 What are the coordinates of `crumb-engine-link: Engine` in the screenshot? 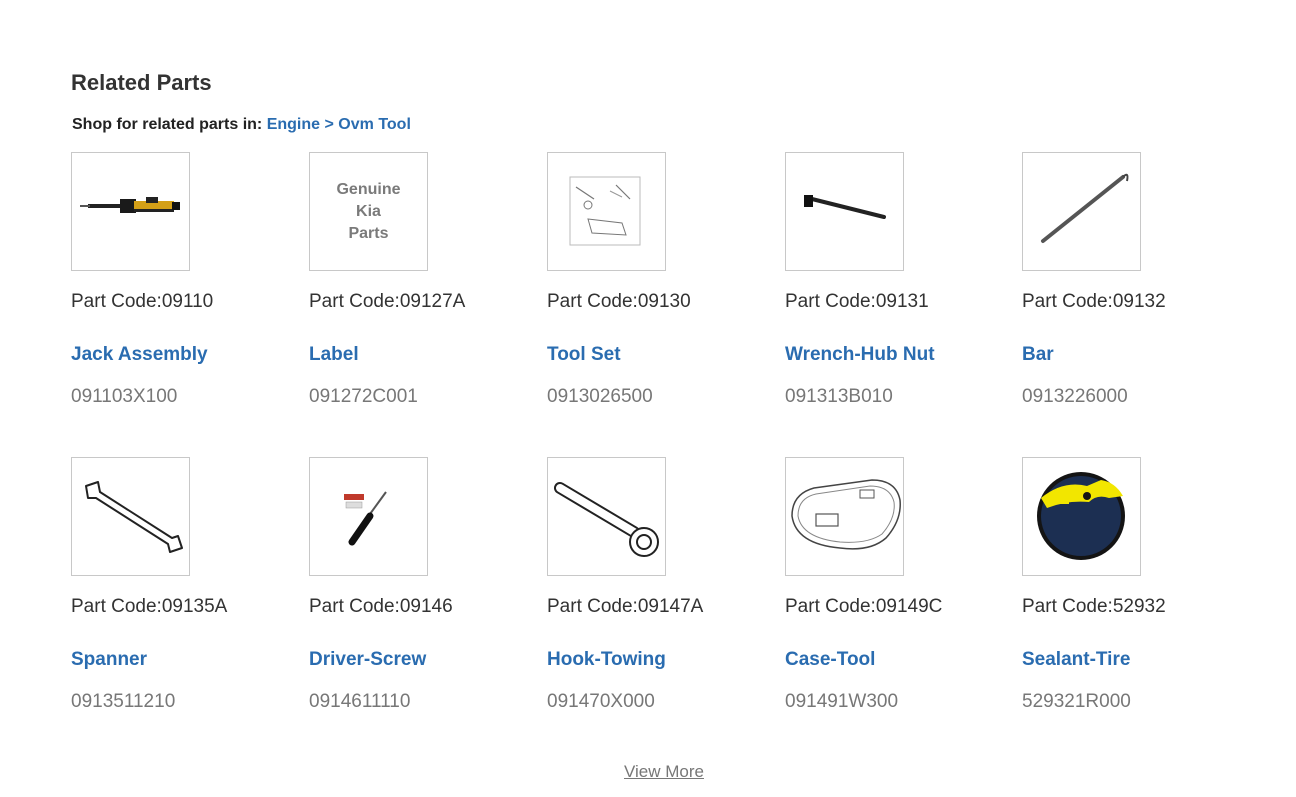 It's located at (293, 124).